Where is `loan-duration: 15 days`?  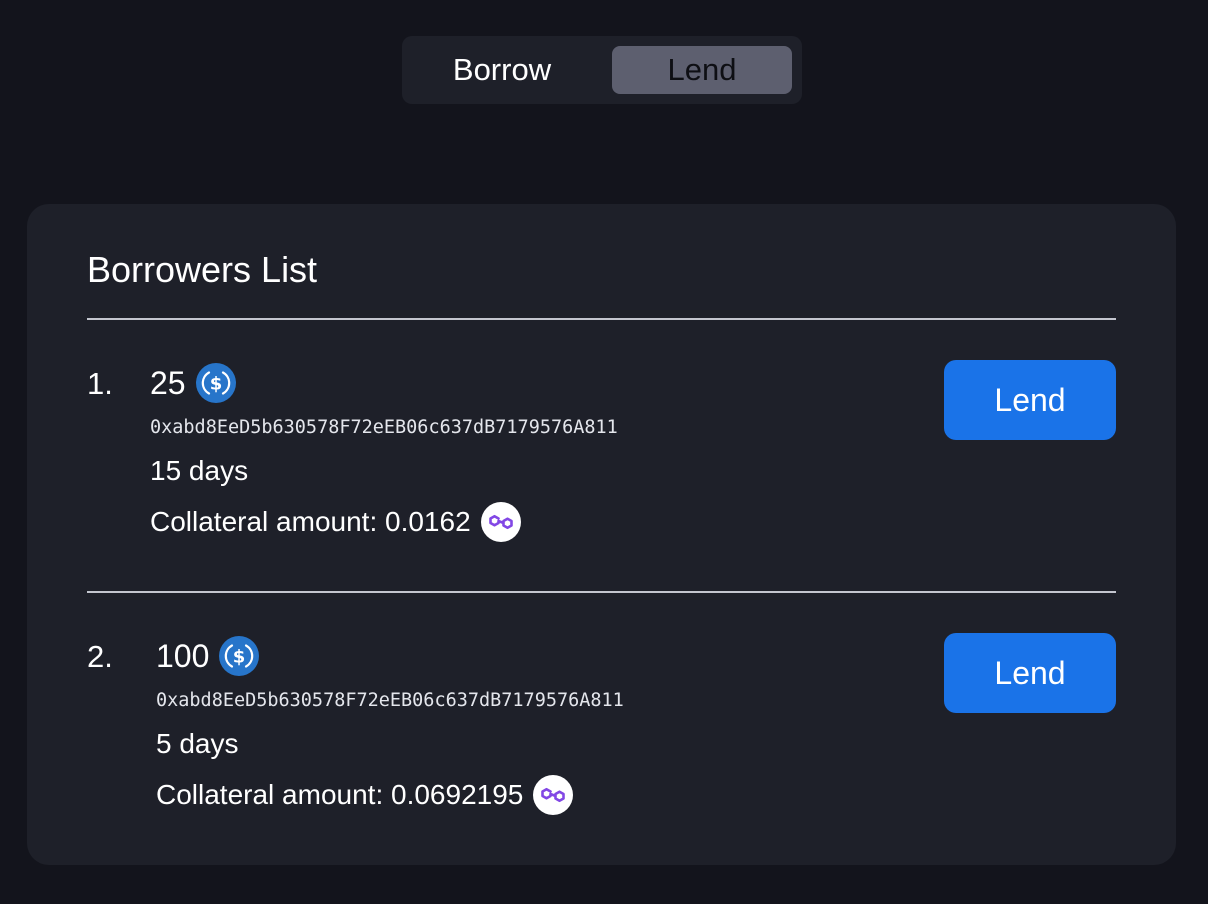 loan-duration: 15 days is located at coordinates (199, 470).